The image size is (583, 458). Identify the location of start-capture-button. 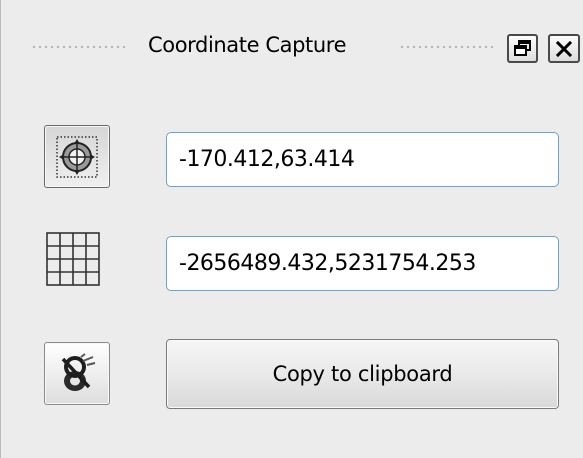
(77, 373).